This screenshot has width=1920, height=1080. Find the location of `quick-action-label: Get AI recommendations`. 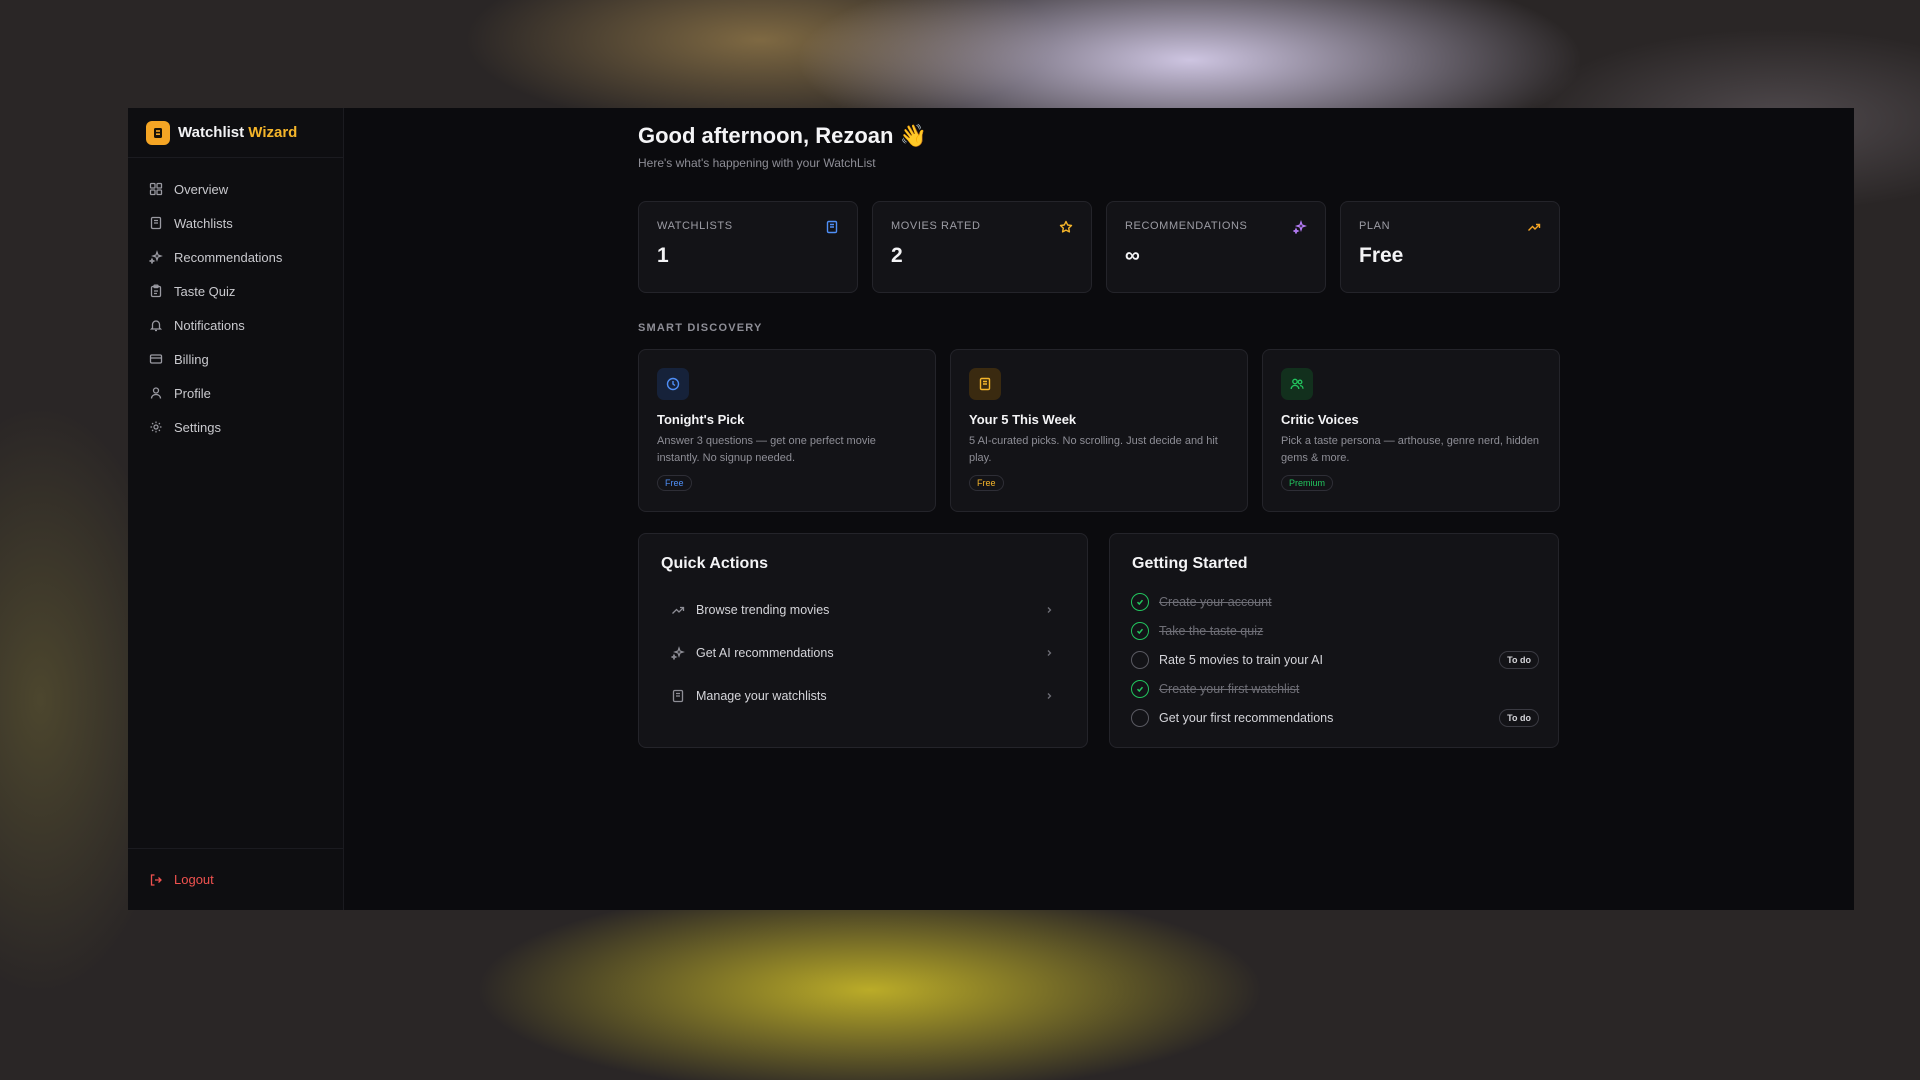

quick-action-label: Get AI recommendations is located at coordinates (765, 653).